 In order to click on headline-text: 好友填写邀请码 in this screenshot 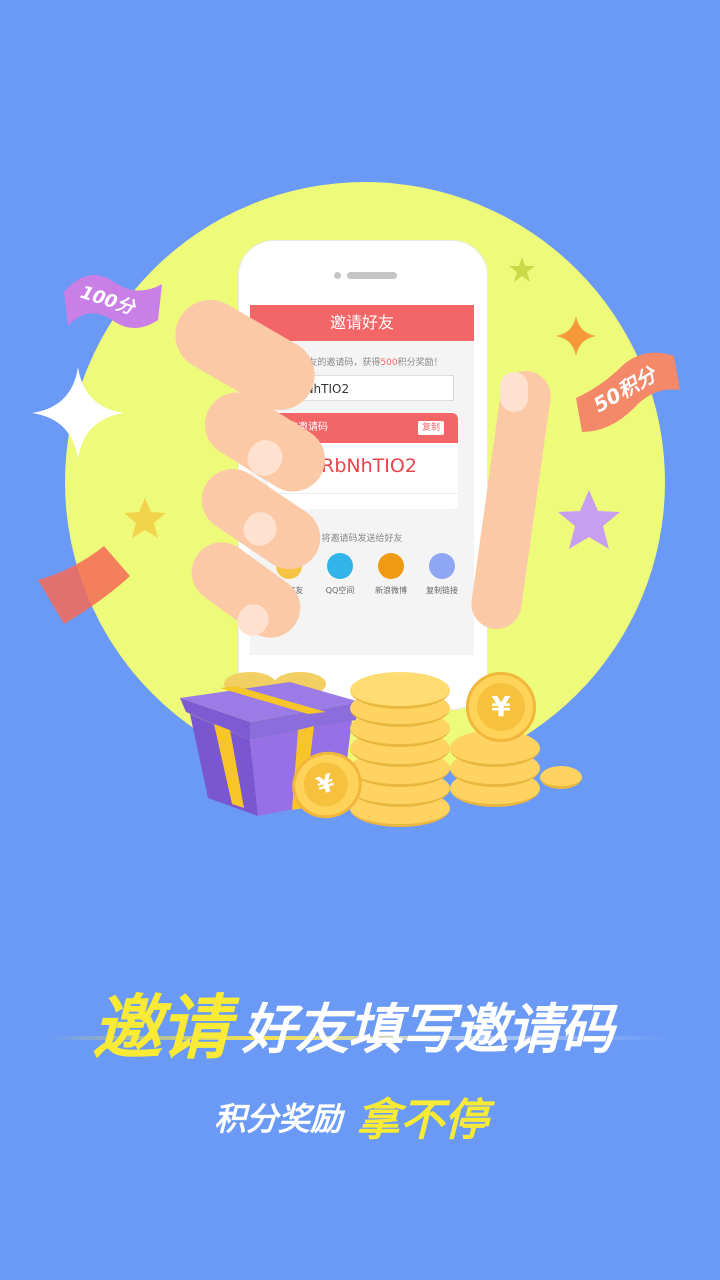, I will do `click(428, 1029)`.